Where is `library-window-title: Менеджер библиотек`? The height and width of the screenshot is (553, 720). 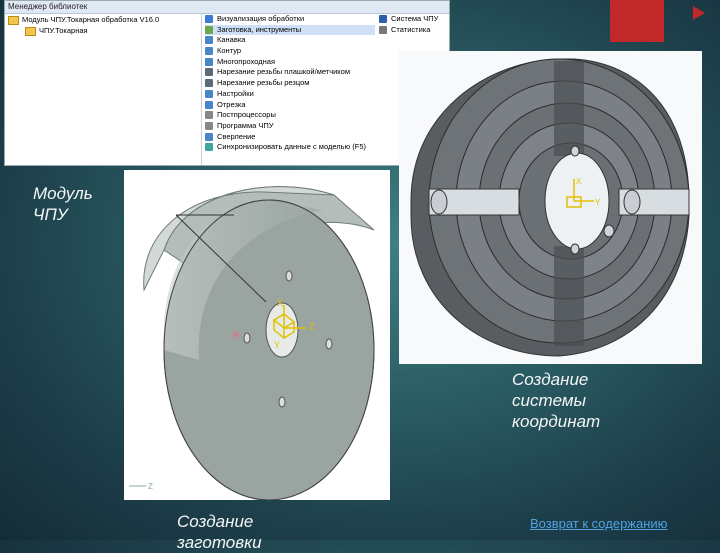 library-window-title: Менеджер библиотек is located at coordinates (227, 7).